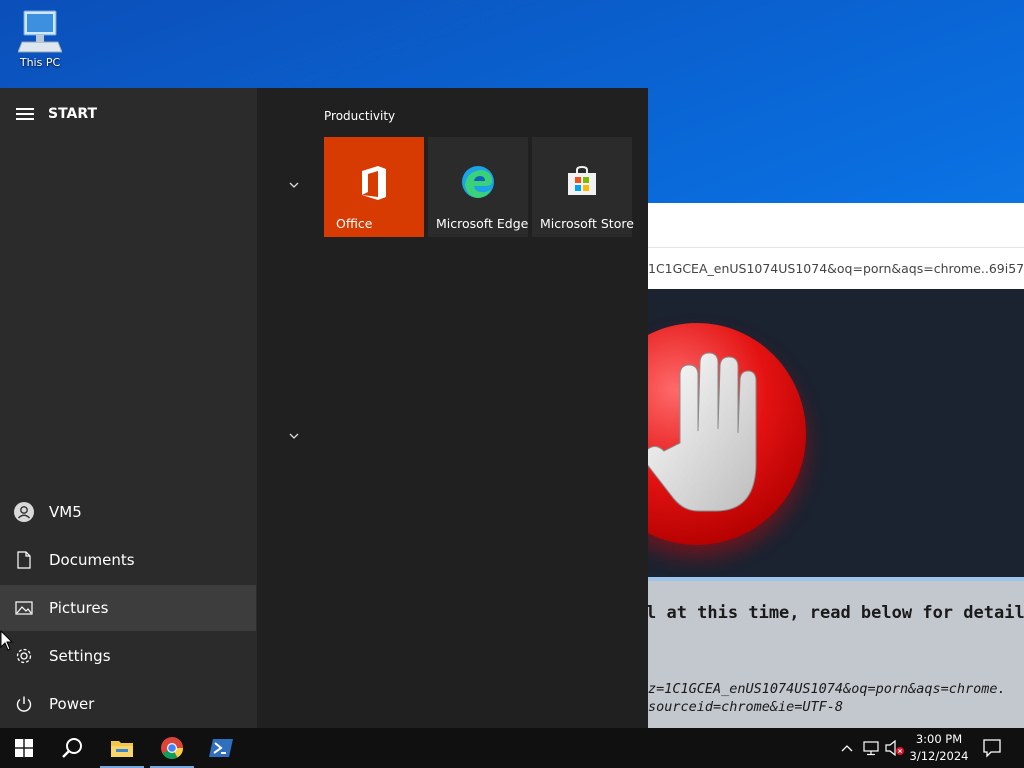  Describe the element at coordinates (836, 225) in the screenshot. I see `browser-tab-bar` at that location.